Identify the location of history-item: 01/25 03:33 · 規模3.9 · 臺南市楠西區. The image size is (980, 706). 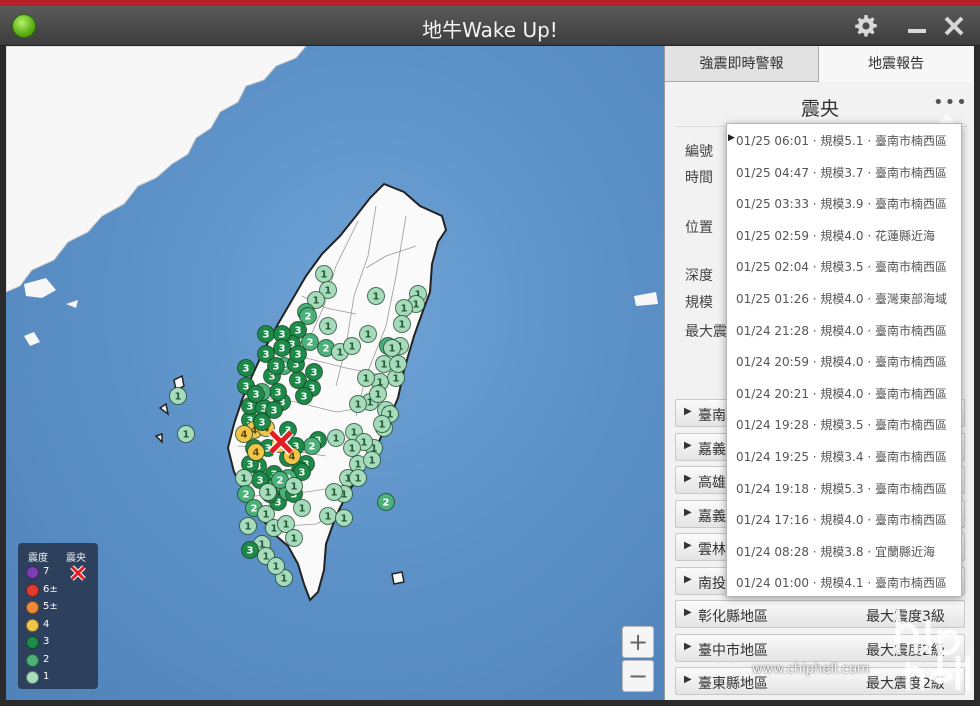
(844, 203).